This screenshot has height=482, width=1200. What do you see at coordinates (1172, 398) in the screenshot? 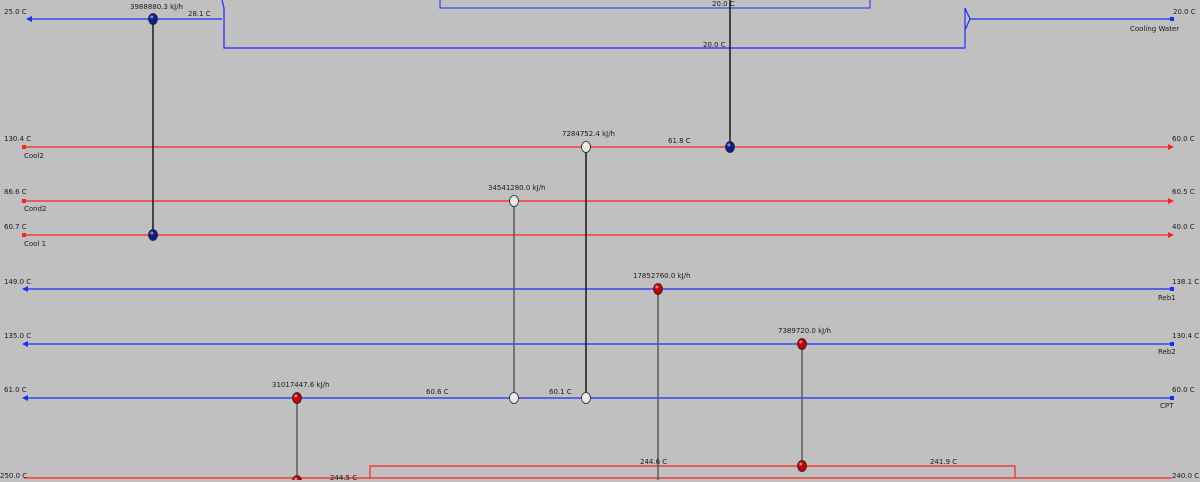
I see `cpt-start-marker` at bounding box center [1172, 398].